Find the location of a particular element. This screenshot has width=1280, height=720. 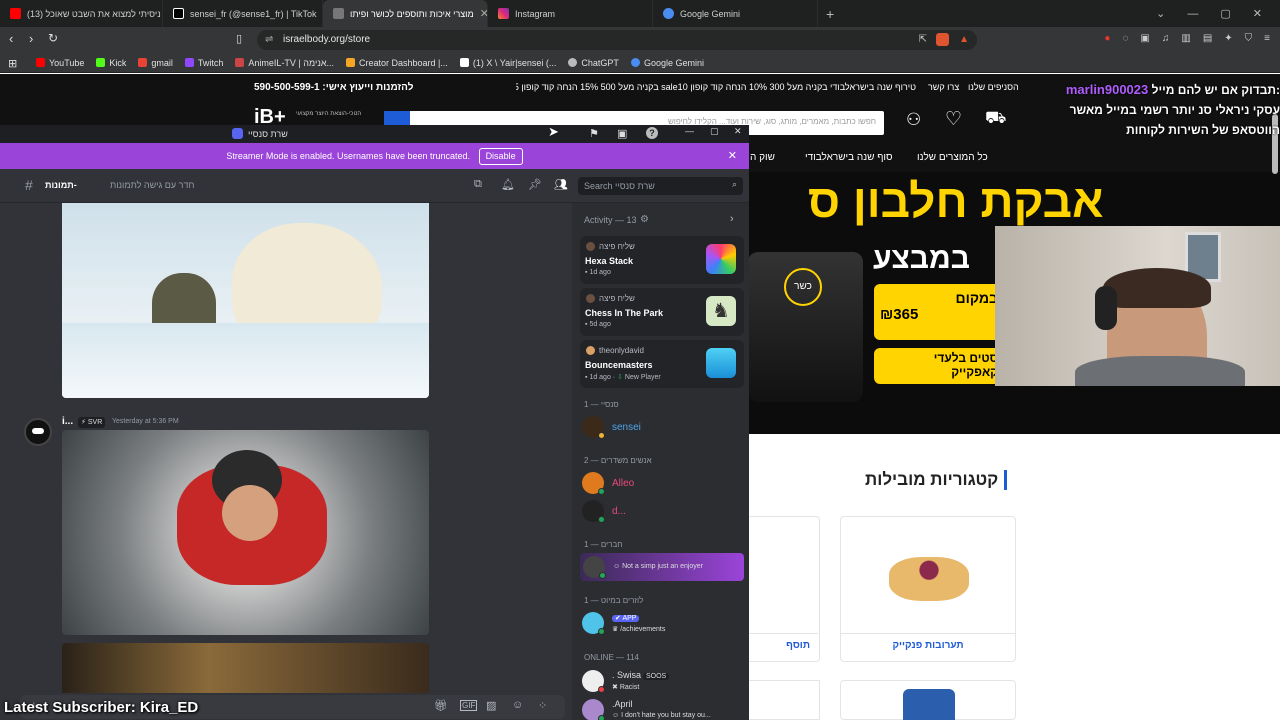

polar-bear-image is located at coordinates (245, 300).